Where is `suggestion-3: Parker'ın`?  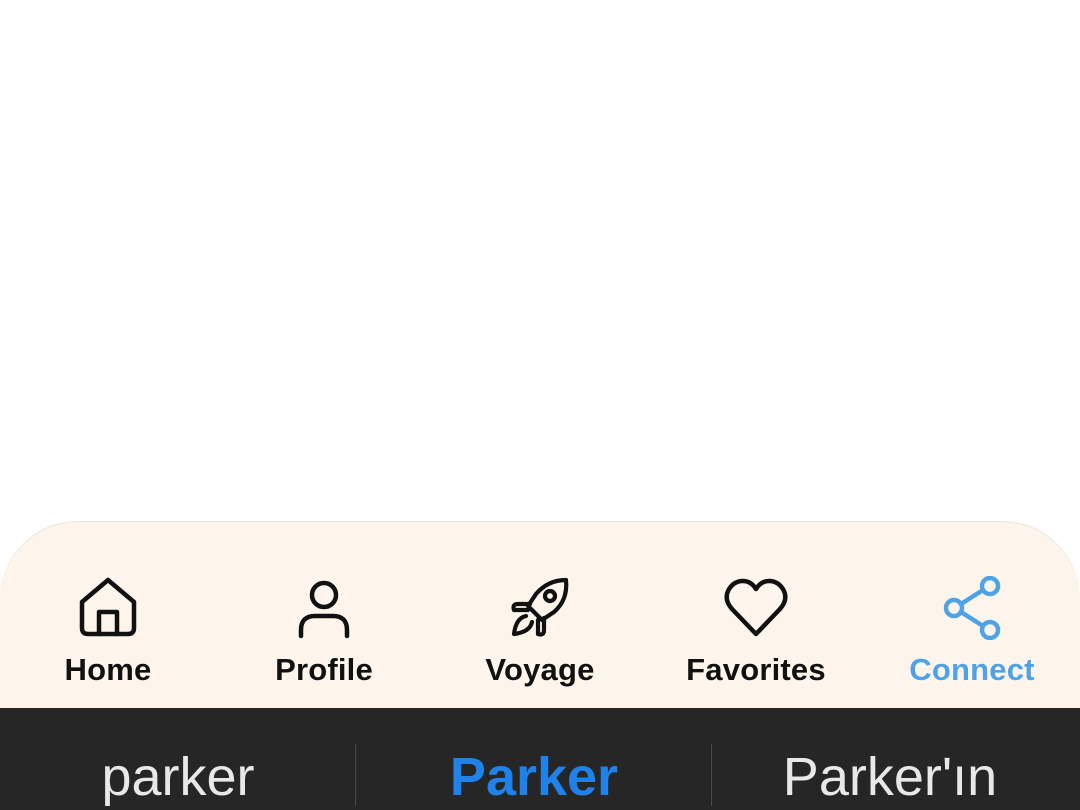 suggestion-3: Parker'ın is located at coordinates (890, 759).